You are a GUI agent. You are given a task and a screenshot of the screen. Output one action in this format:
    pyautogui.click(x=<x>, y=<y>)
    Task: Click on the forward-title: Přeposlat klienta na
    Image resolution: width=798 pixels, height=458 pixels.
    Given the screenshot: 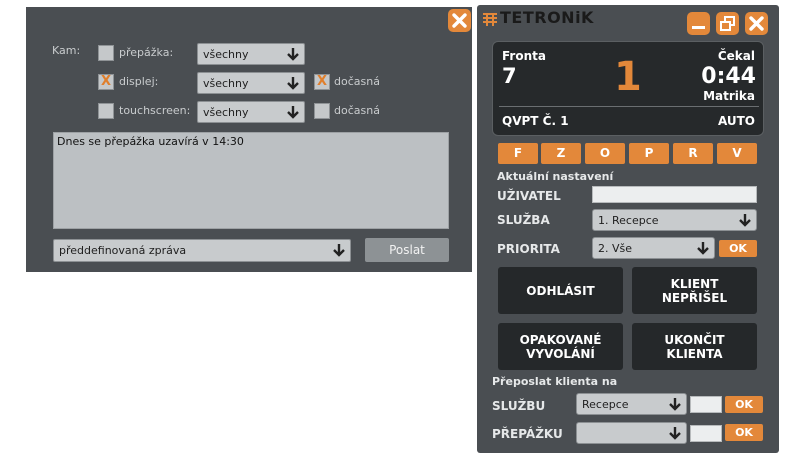 What is the action you would take?
    pyautogui.click(x=555, y=381)
    